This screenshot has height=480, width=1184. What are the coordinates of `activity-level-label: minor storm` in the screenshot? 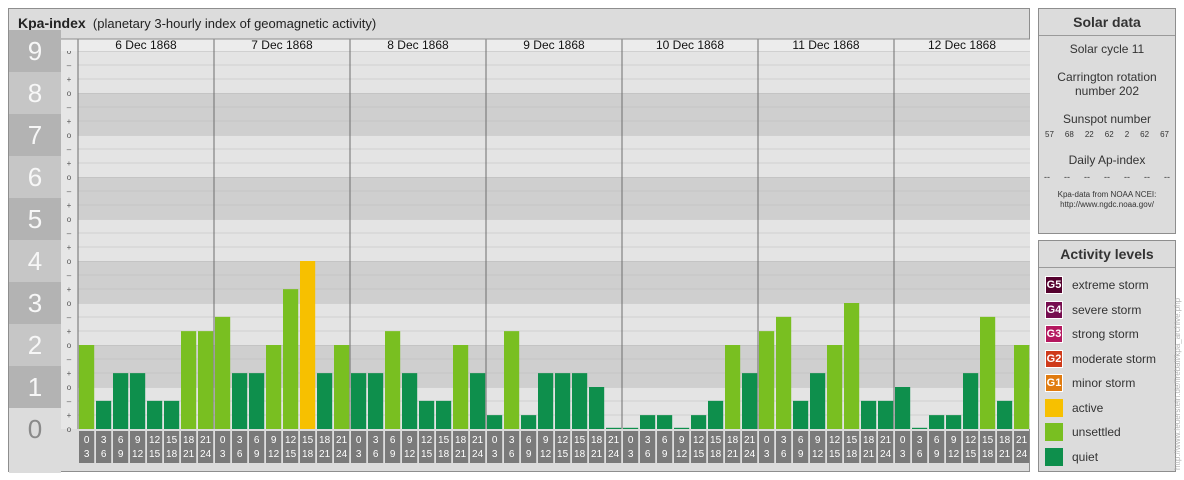 It's located at (1104, 383).